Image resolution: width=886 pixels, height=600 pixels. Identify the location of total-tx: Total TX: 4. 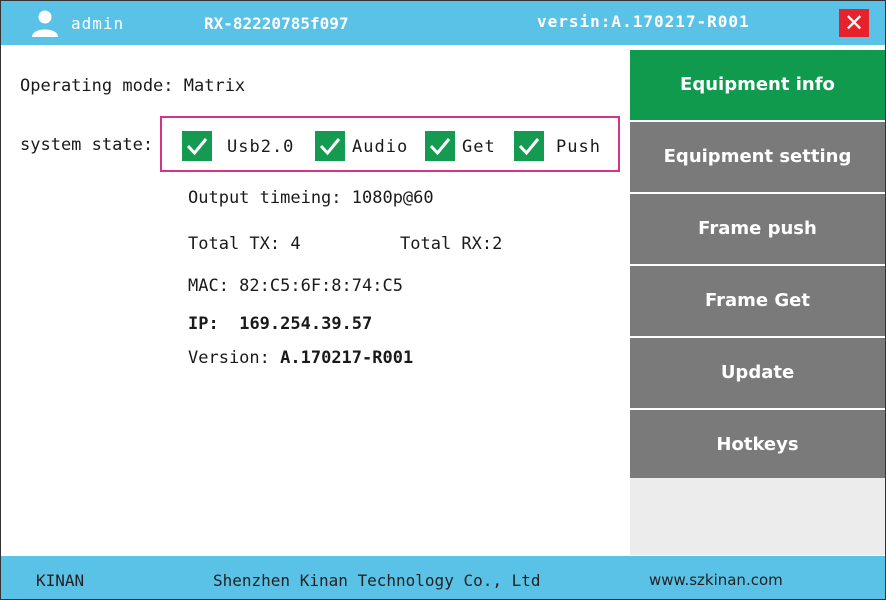
(244, 244).